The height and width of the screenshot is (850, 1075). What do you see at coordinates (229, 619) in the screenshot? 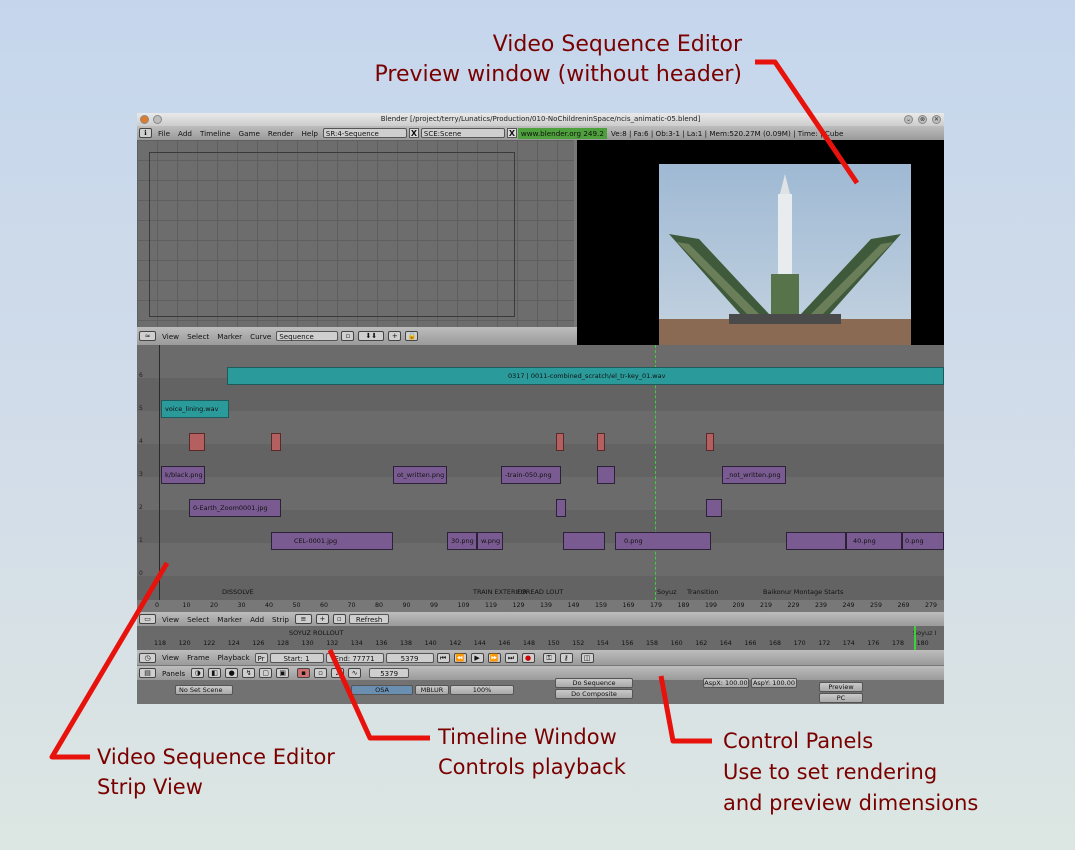
I see `seq-menu-marker: Marker` at bounding box center [229, 619].